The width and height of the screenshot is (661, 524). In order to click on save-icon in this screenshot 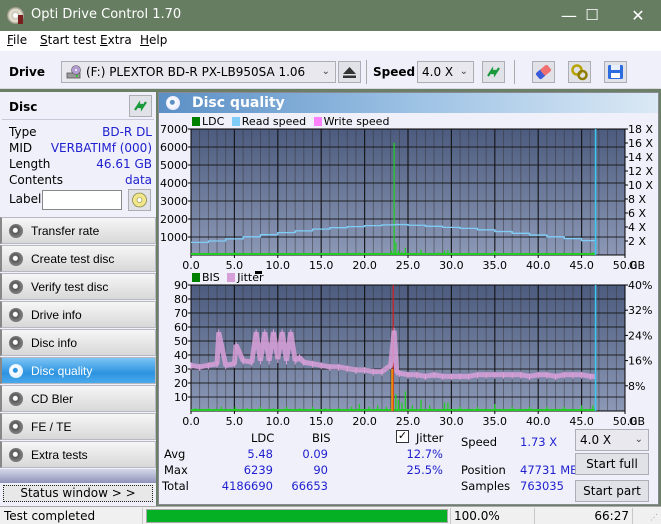, I will do `click(615, 72)`.